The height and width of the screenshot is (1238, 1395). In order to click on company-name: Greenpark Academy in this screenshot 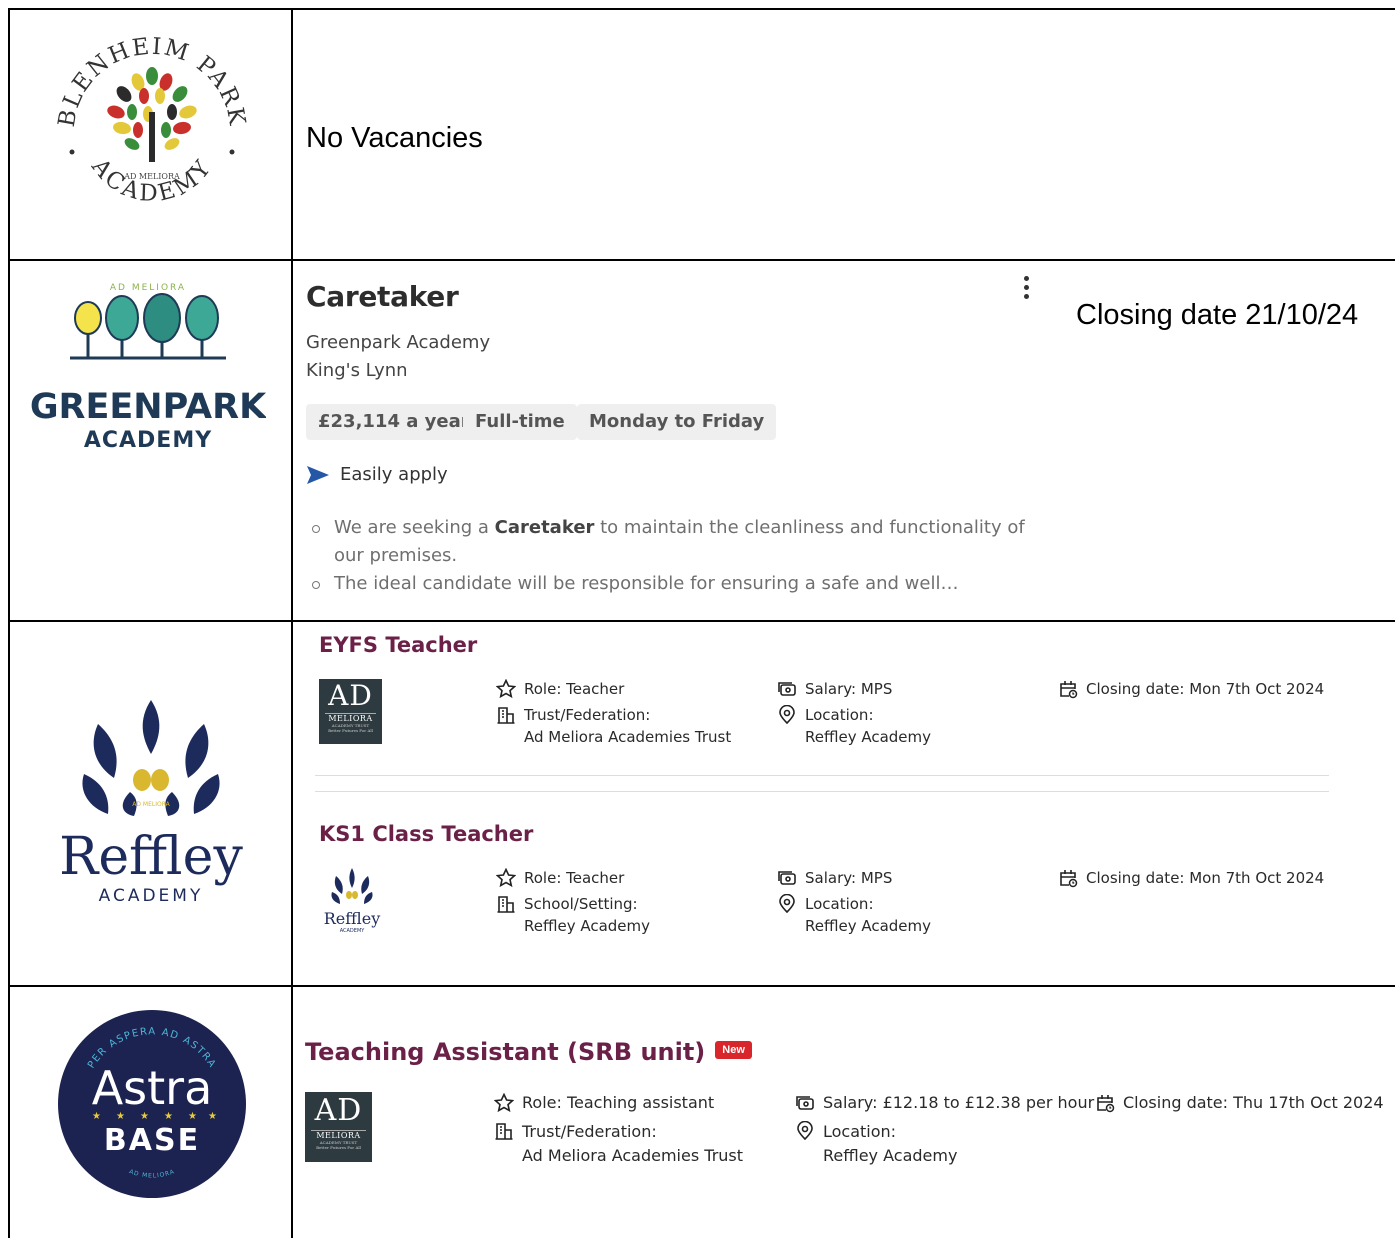, I will do `click(398, 342)`.